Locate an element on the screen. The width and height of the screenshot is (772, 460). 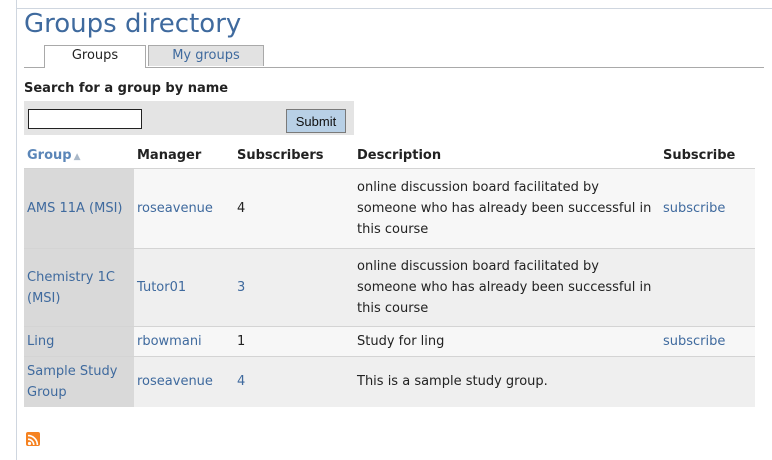
column-header-subscribers: Subscribers is located at coordinates (280, 155).